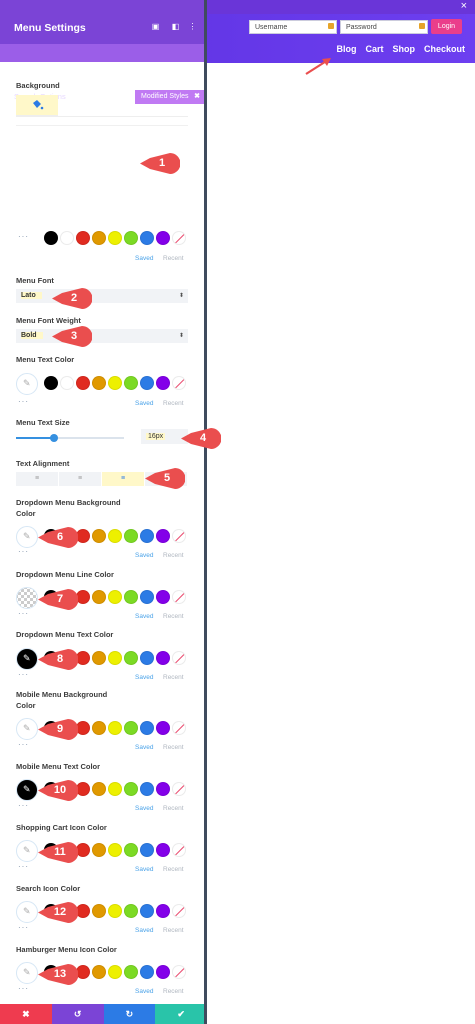  Describe the element at coordinates (77, 1014) in the screenshot. I see `undo-button: ↺` at that location.